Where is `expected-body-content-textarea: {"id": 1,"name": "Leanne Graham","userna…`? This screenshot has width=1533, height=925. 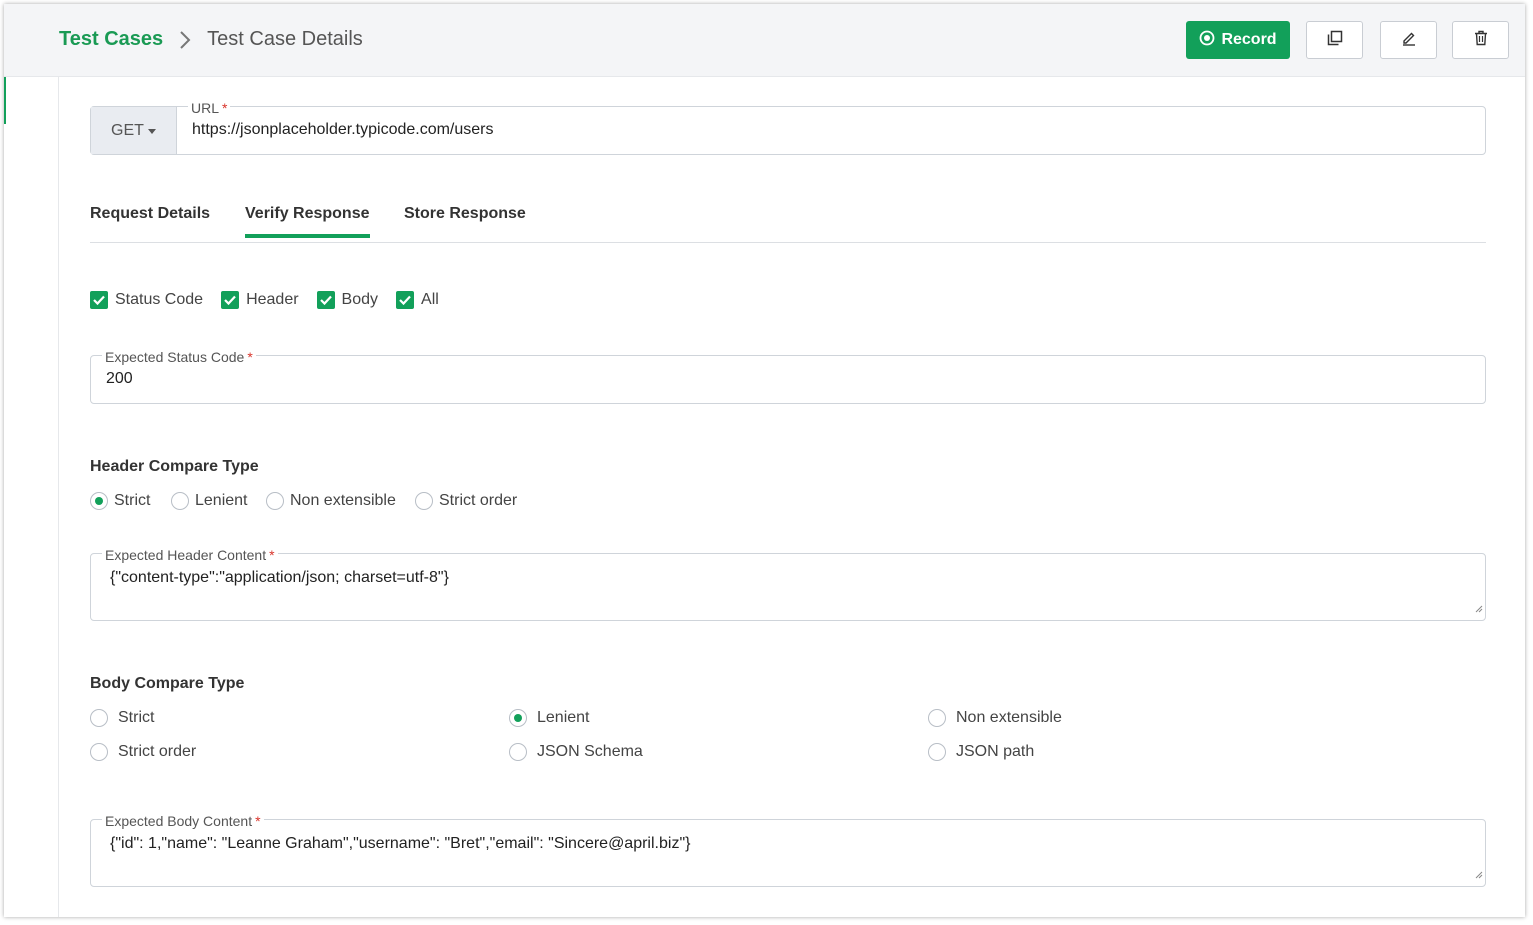 expected-body-content-textarea: {"id": 1,"name": "Leanne Graham","userna… is located at coordinates (788, 853).